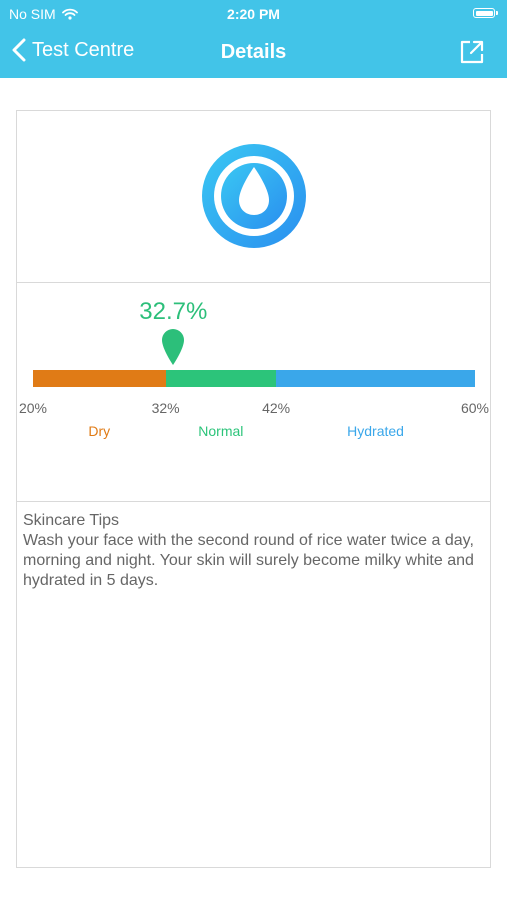 The width and height of the screenshot is (507, 900). What do you see at coordinates (221, 431) in the screenshot?
I see `zone-label-normal: Normal` at bounding box center [221, 431].